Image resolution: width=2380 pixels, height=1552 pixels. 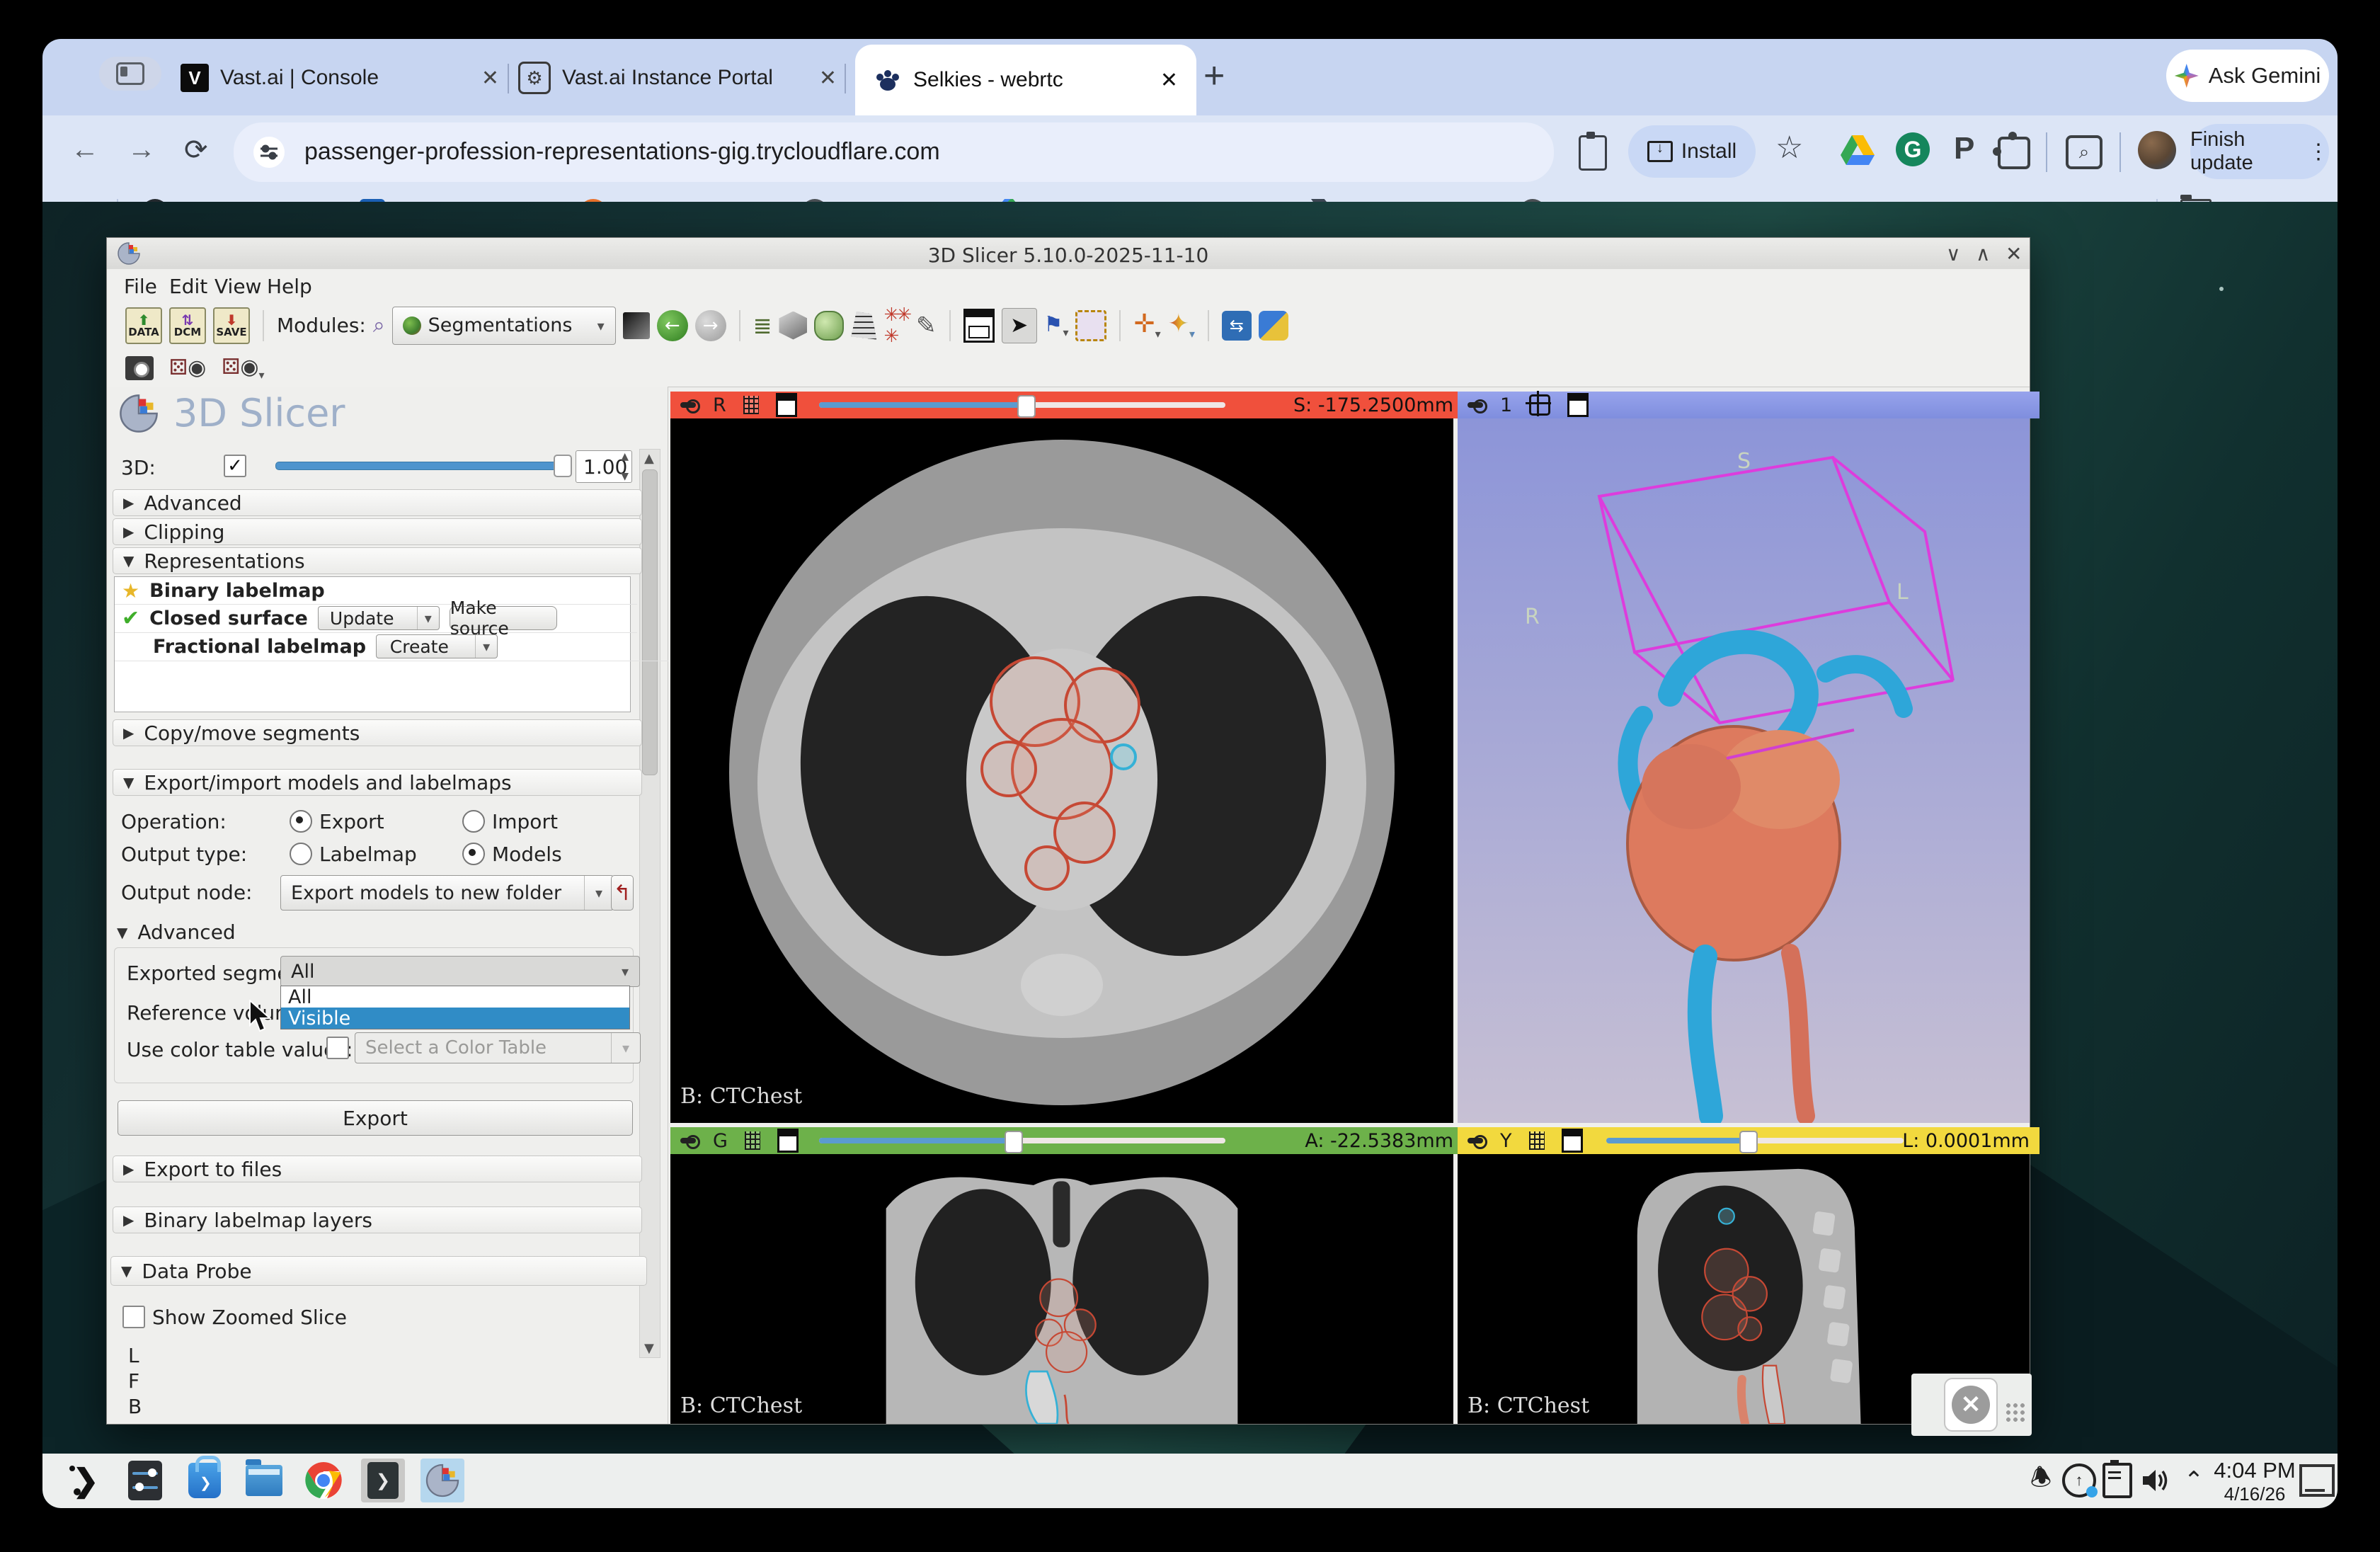 What do you see at coordinates (378, 1169) in the screenshot?
I see `section-export-to-files: ▶ Export to files` at bounding box center [378, 1169].